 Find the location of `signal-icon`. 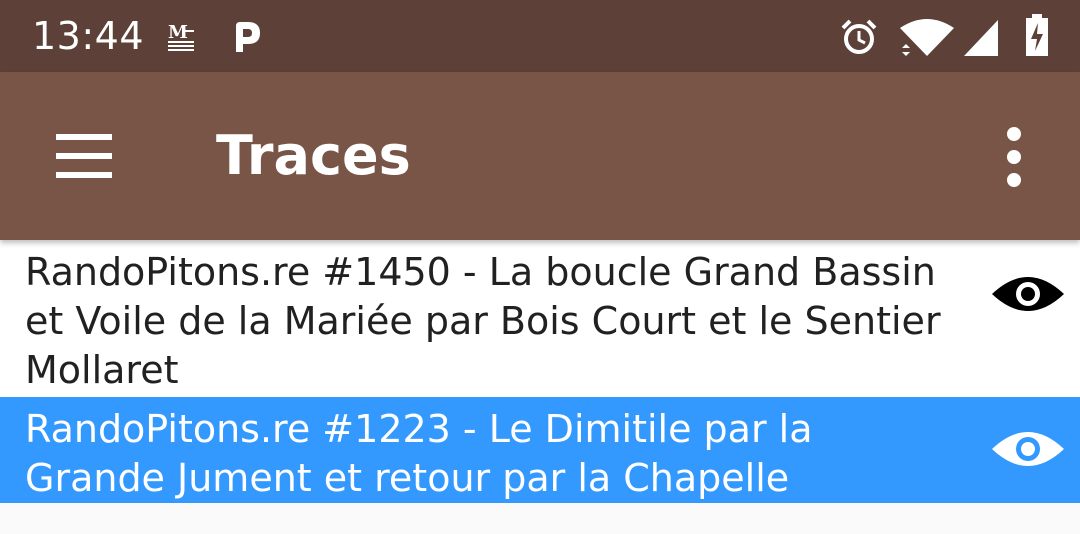

signal-icon is located at coordinates (981, 38).